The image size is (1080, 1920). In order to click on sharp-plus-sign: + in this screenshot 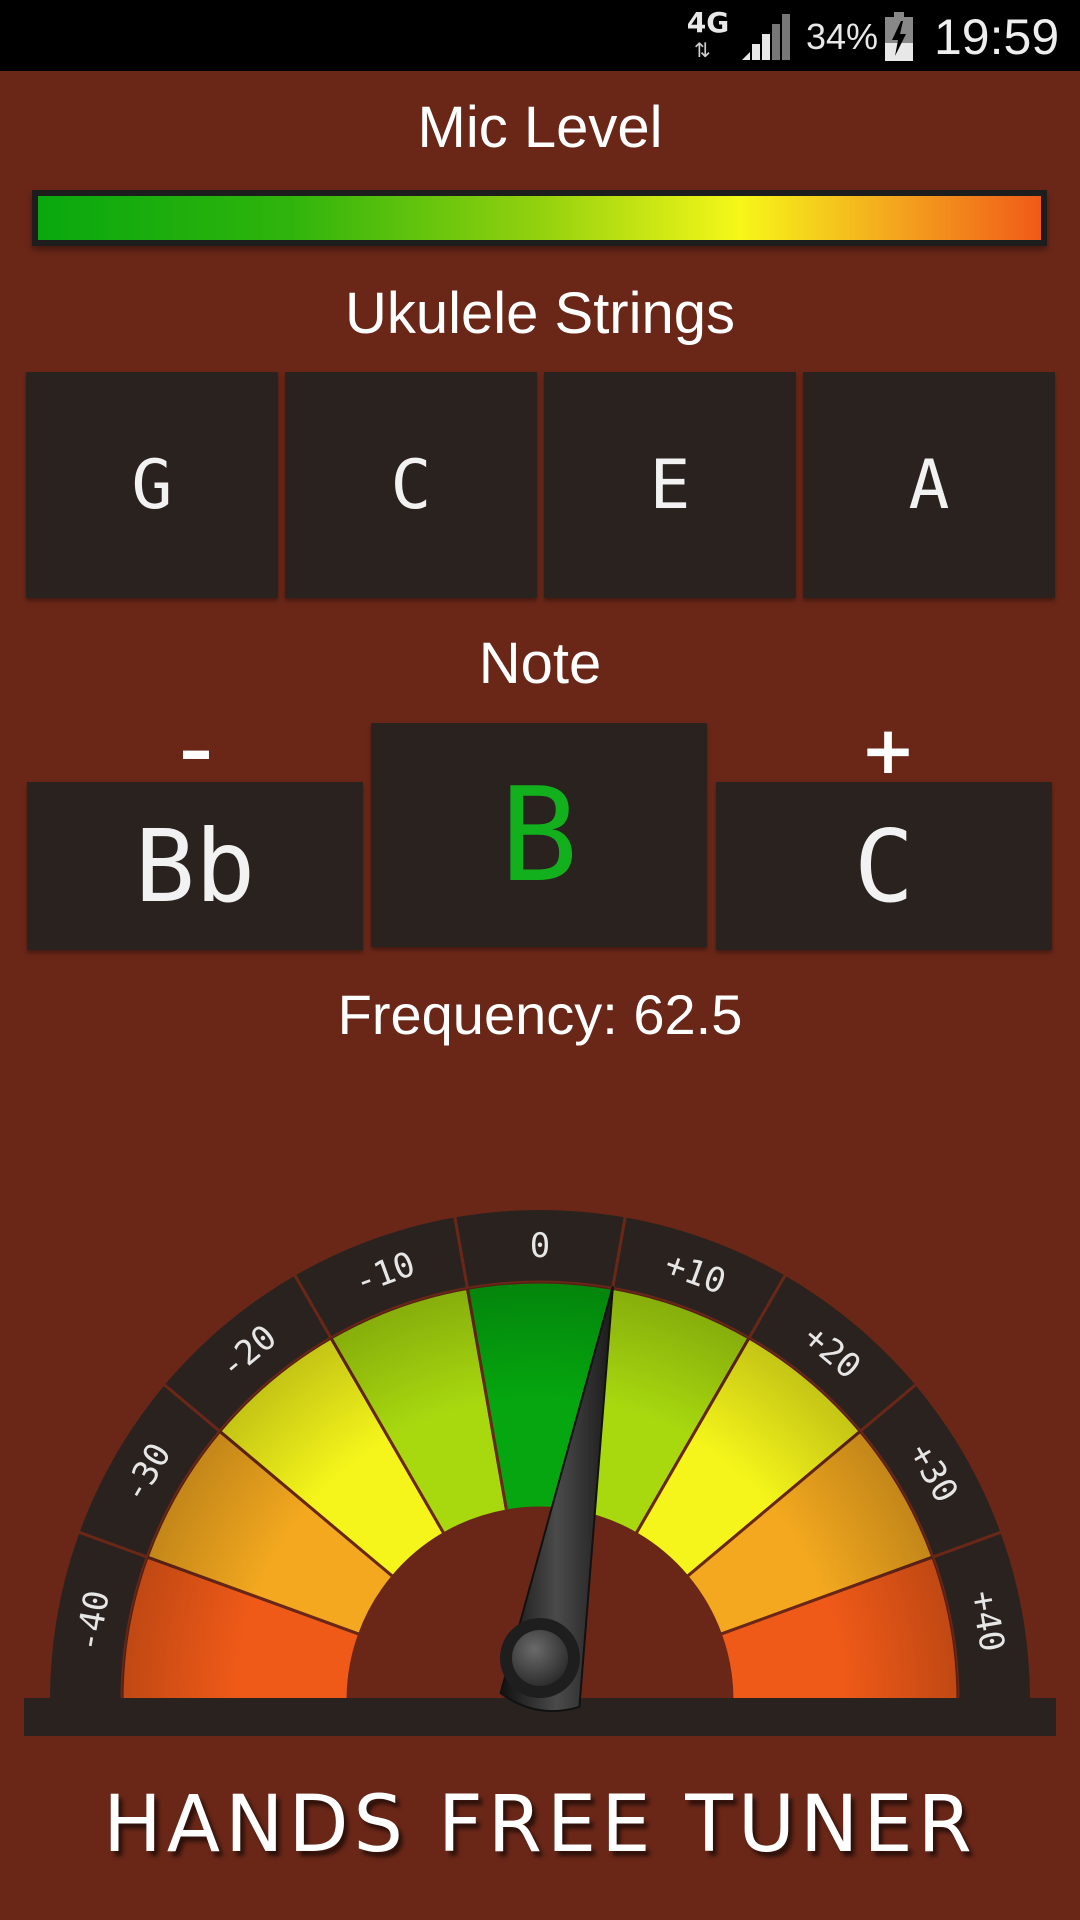, I will do `click(888, 750)`.